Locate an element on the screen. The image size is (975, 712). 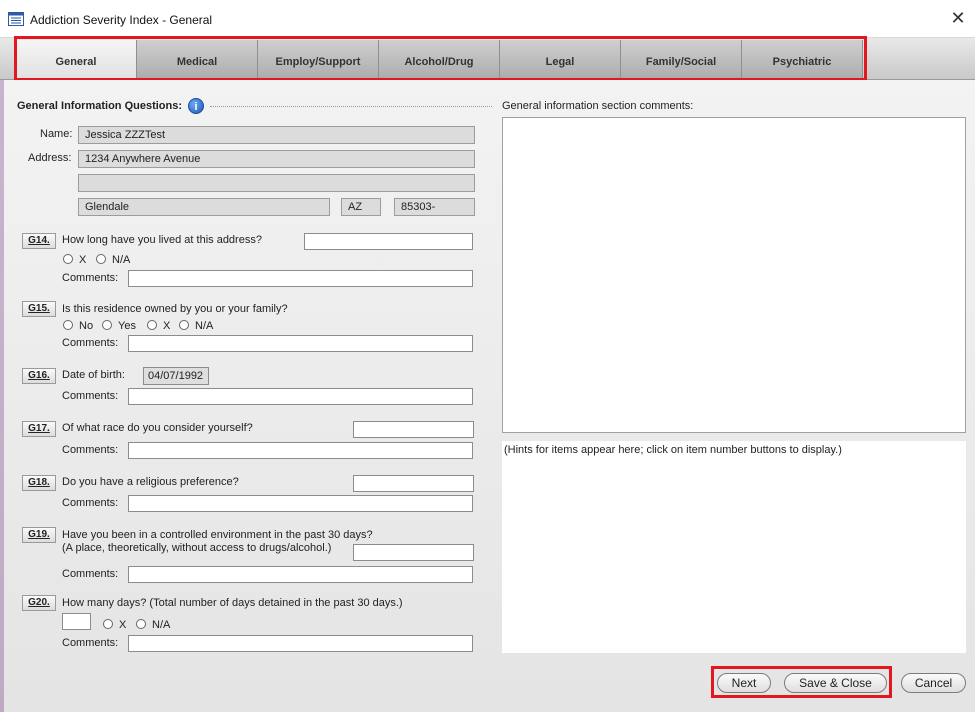
g17-comments-label: Comments: is located at coordinates (90, 450).